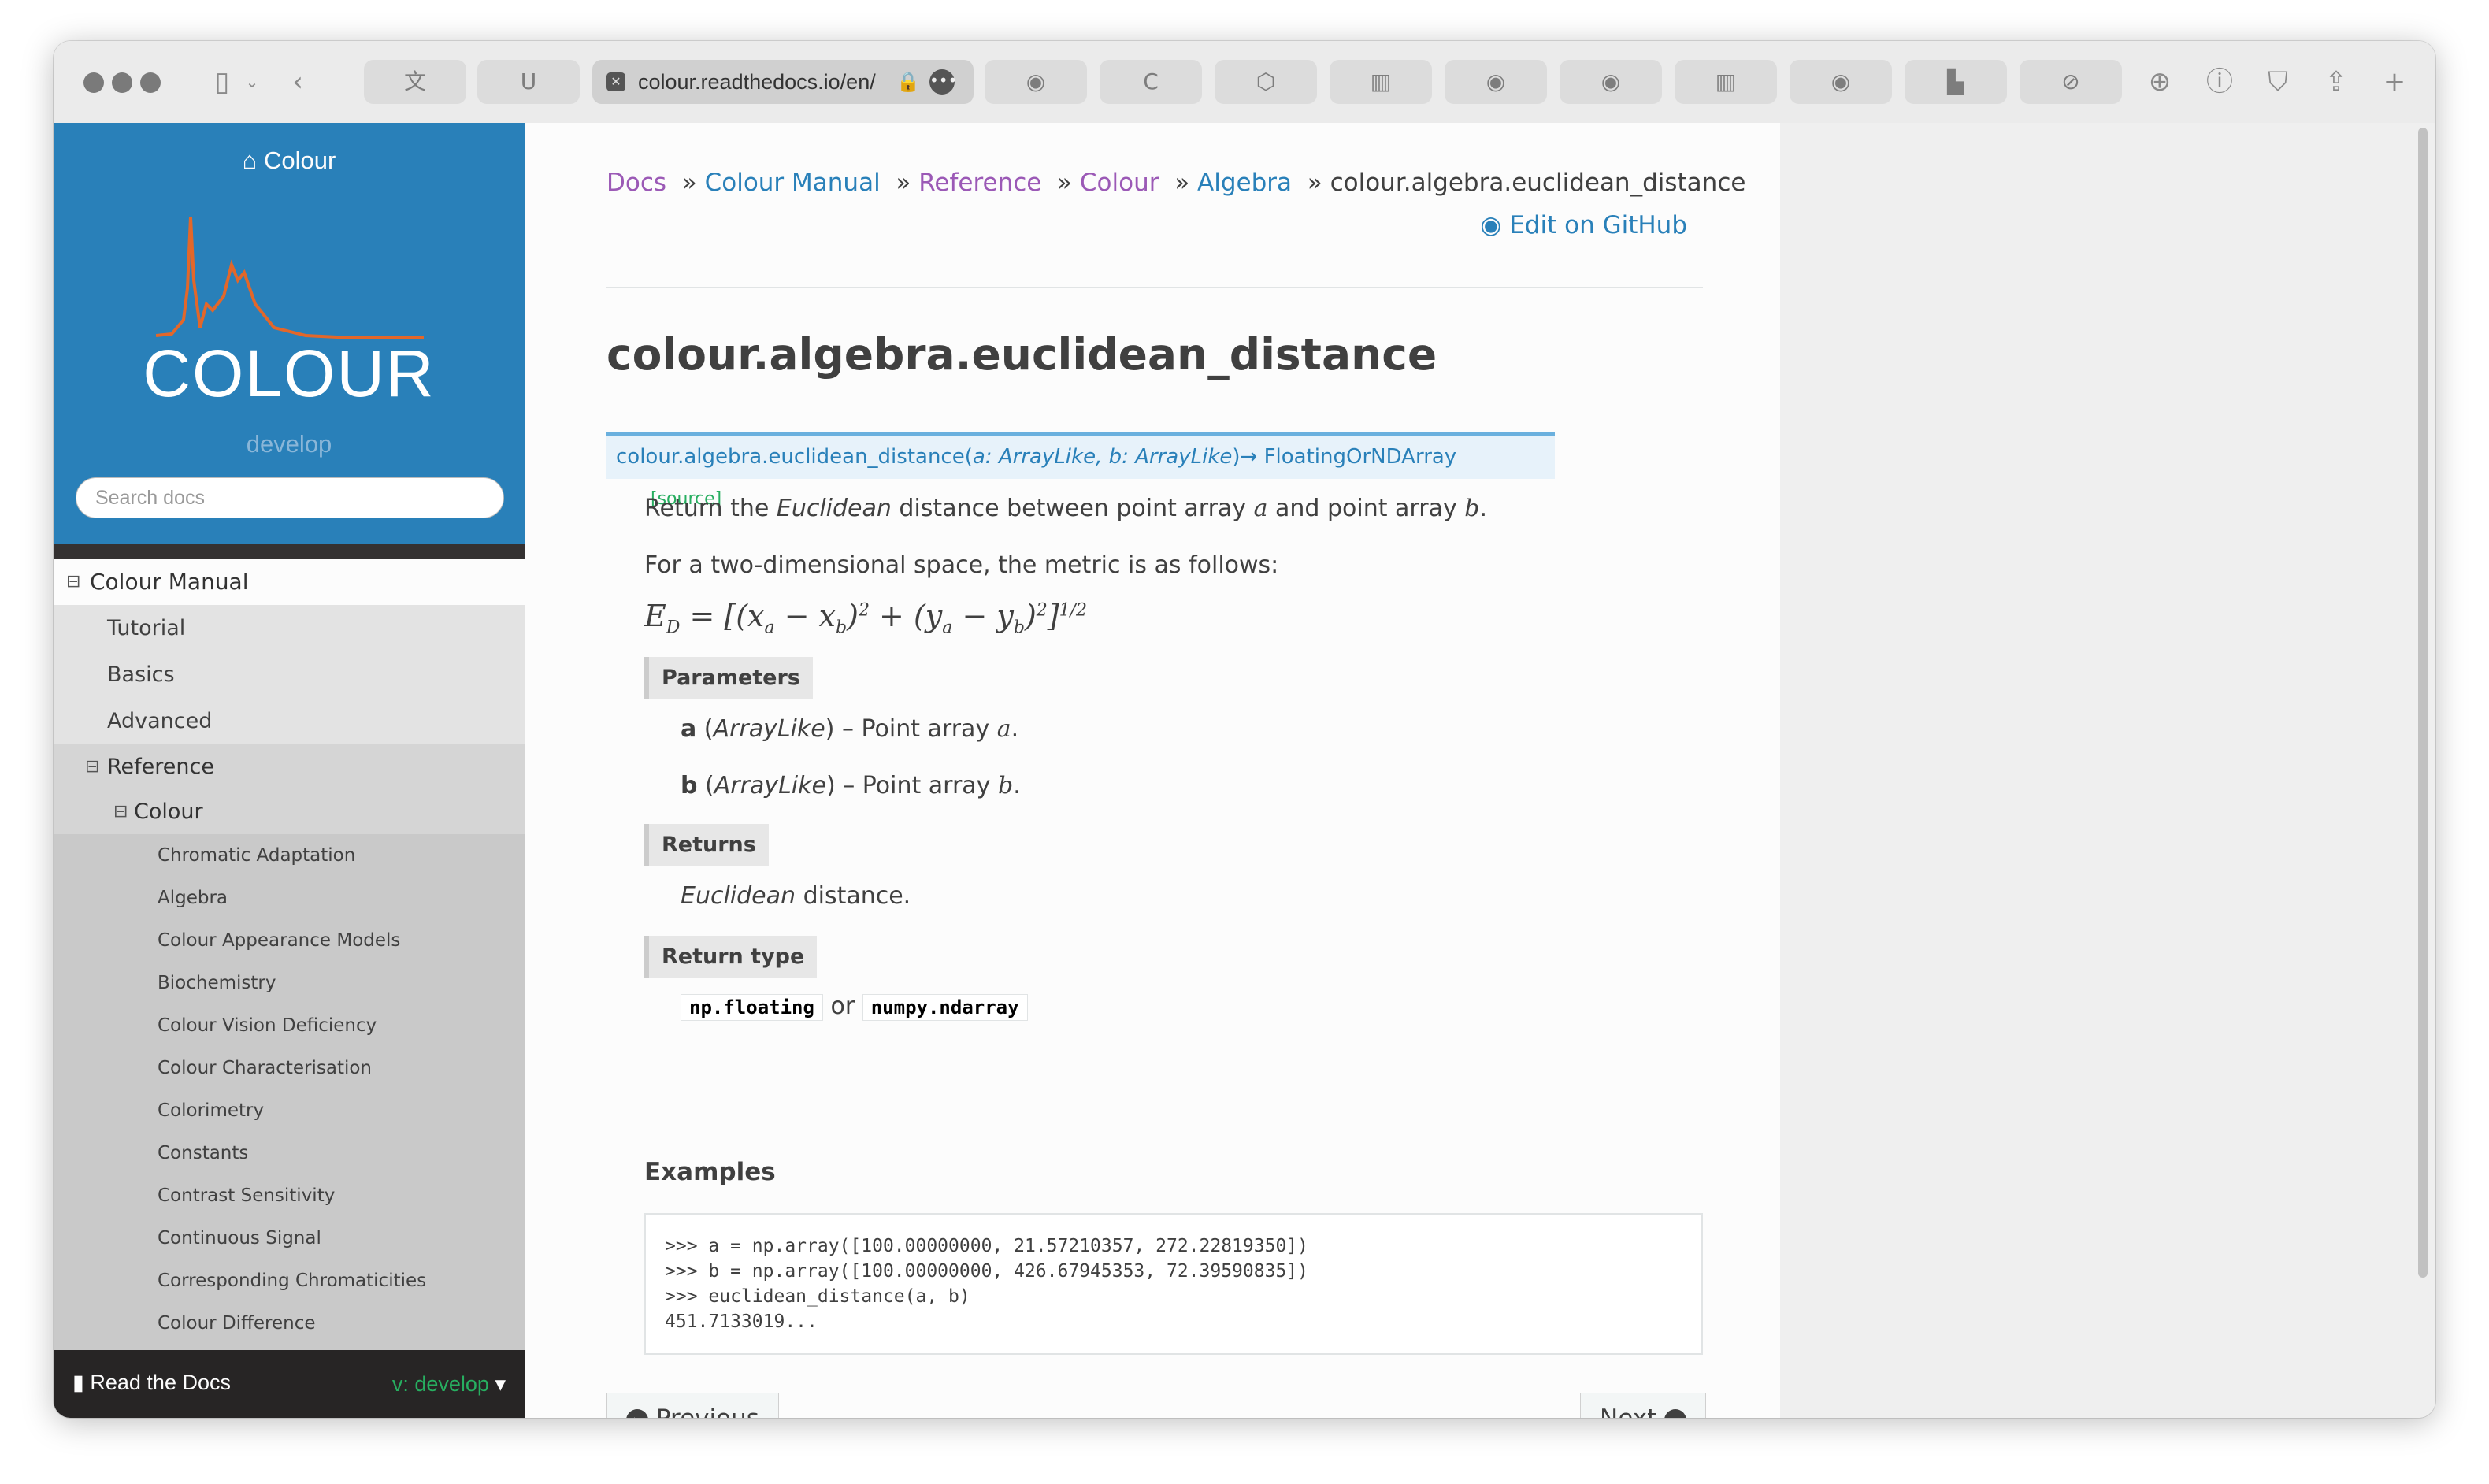 The image size is (2489, 1484). I want to click on sidebar-item-vision-deficiency: Colour Vision Deficiency, so click(289, 1026).